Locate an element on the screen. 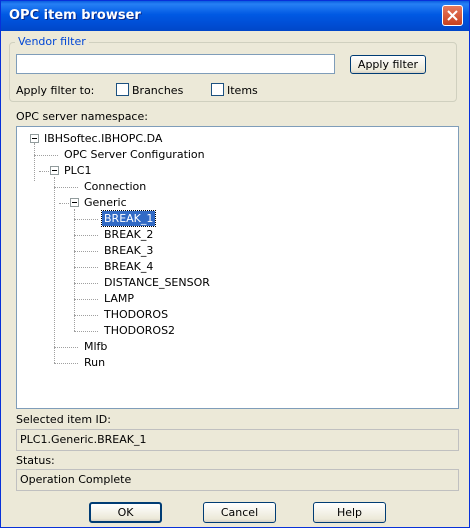  vendor-filter-input is located at coordinates (175, 64).